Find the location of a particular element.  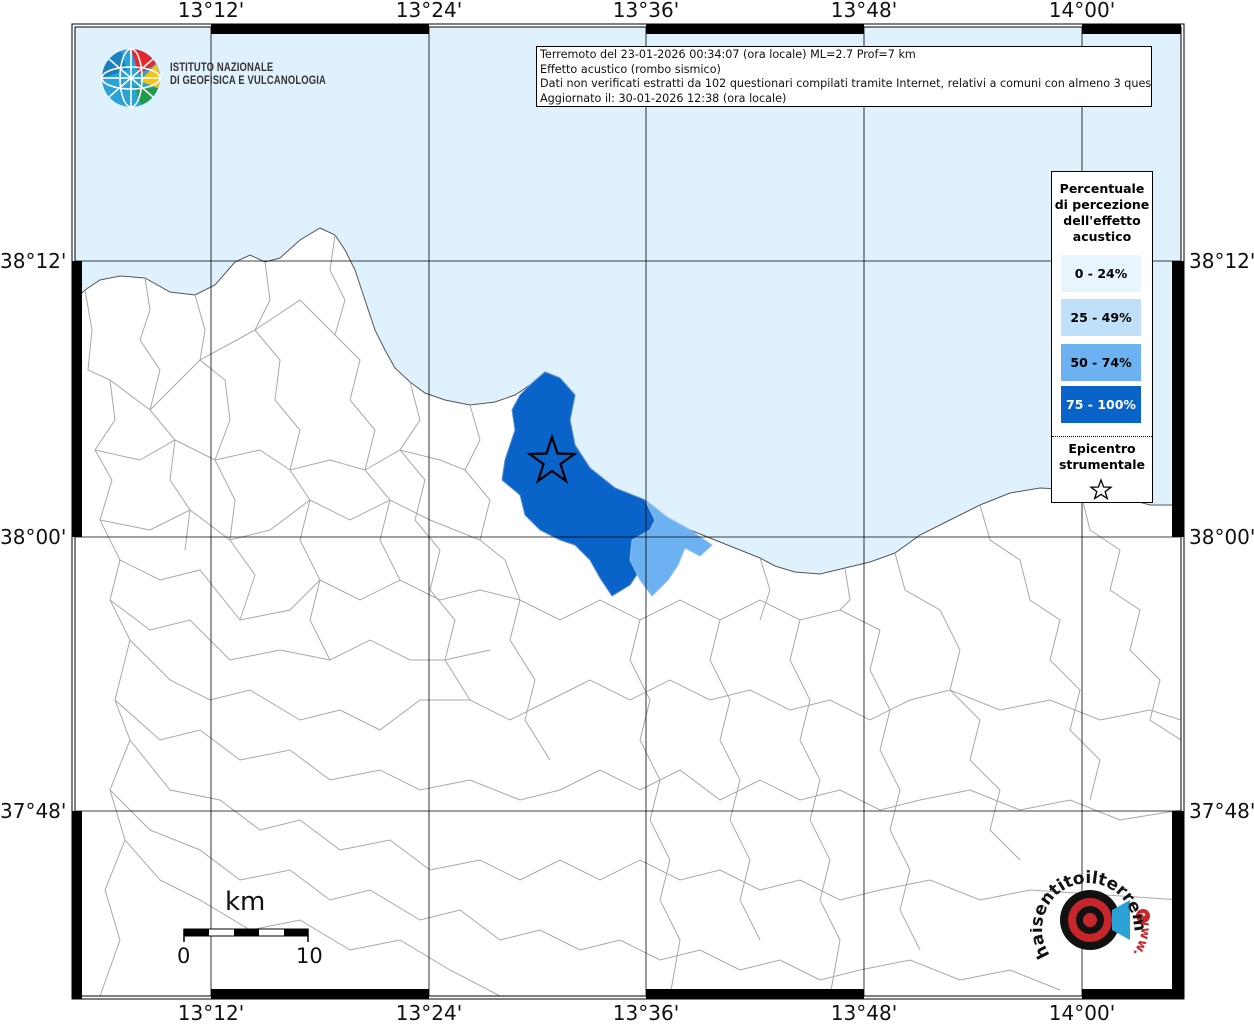

lon-label-top: 14°00' is located at coordinates (1082, 11).